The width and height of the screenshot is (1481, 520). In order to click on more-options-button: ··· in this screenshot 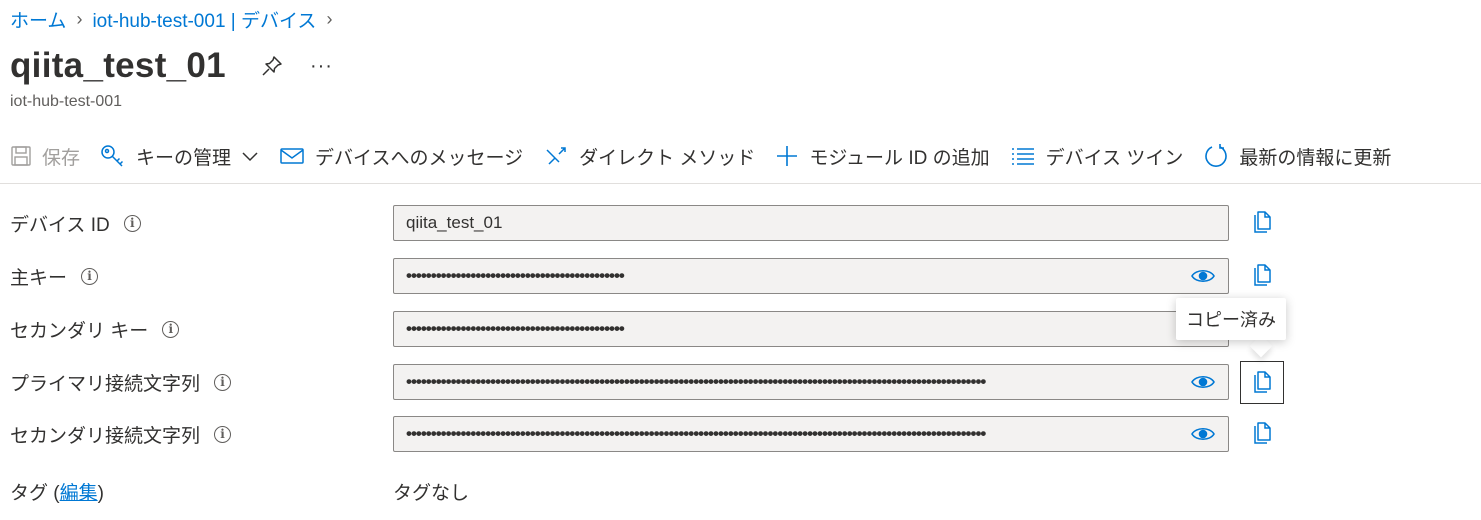, I will do `click(321, 66)`.